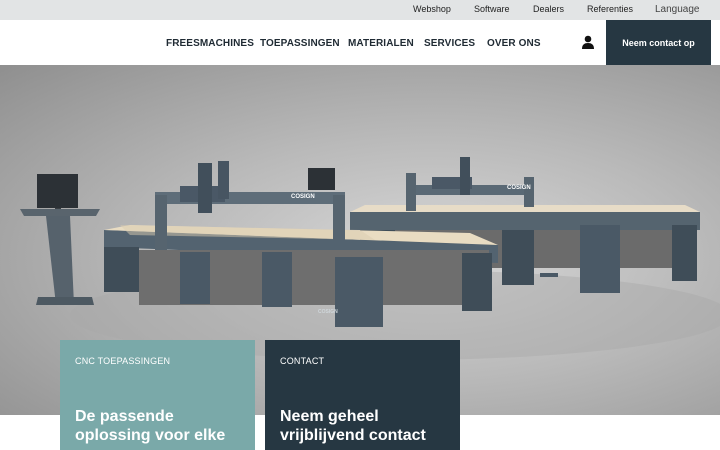 This screenshot has width=720, height=450. Describe the element at coordinates (492, 9) in the screenshot. I see `topbar-link-software: Software` at that location.